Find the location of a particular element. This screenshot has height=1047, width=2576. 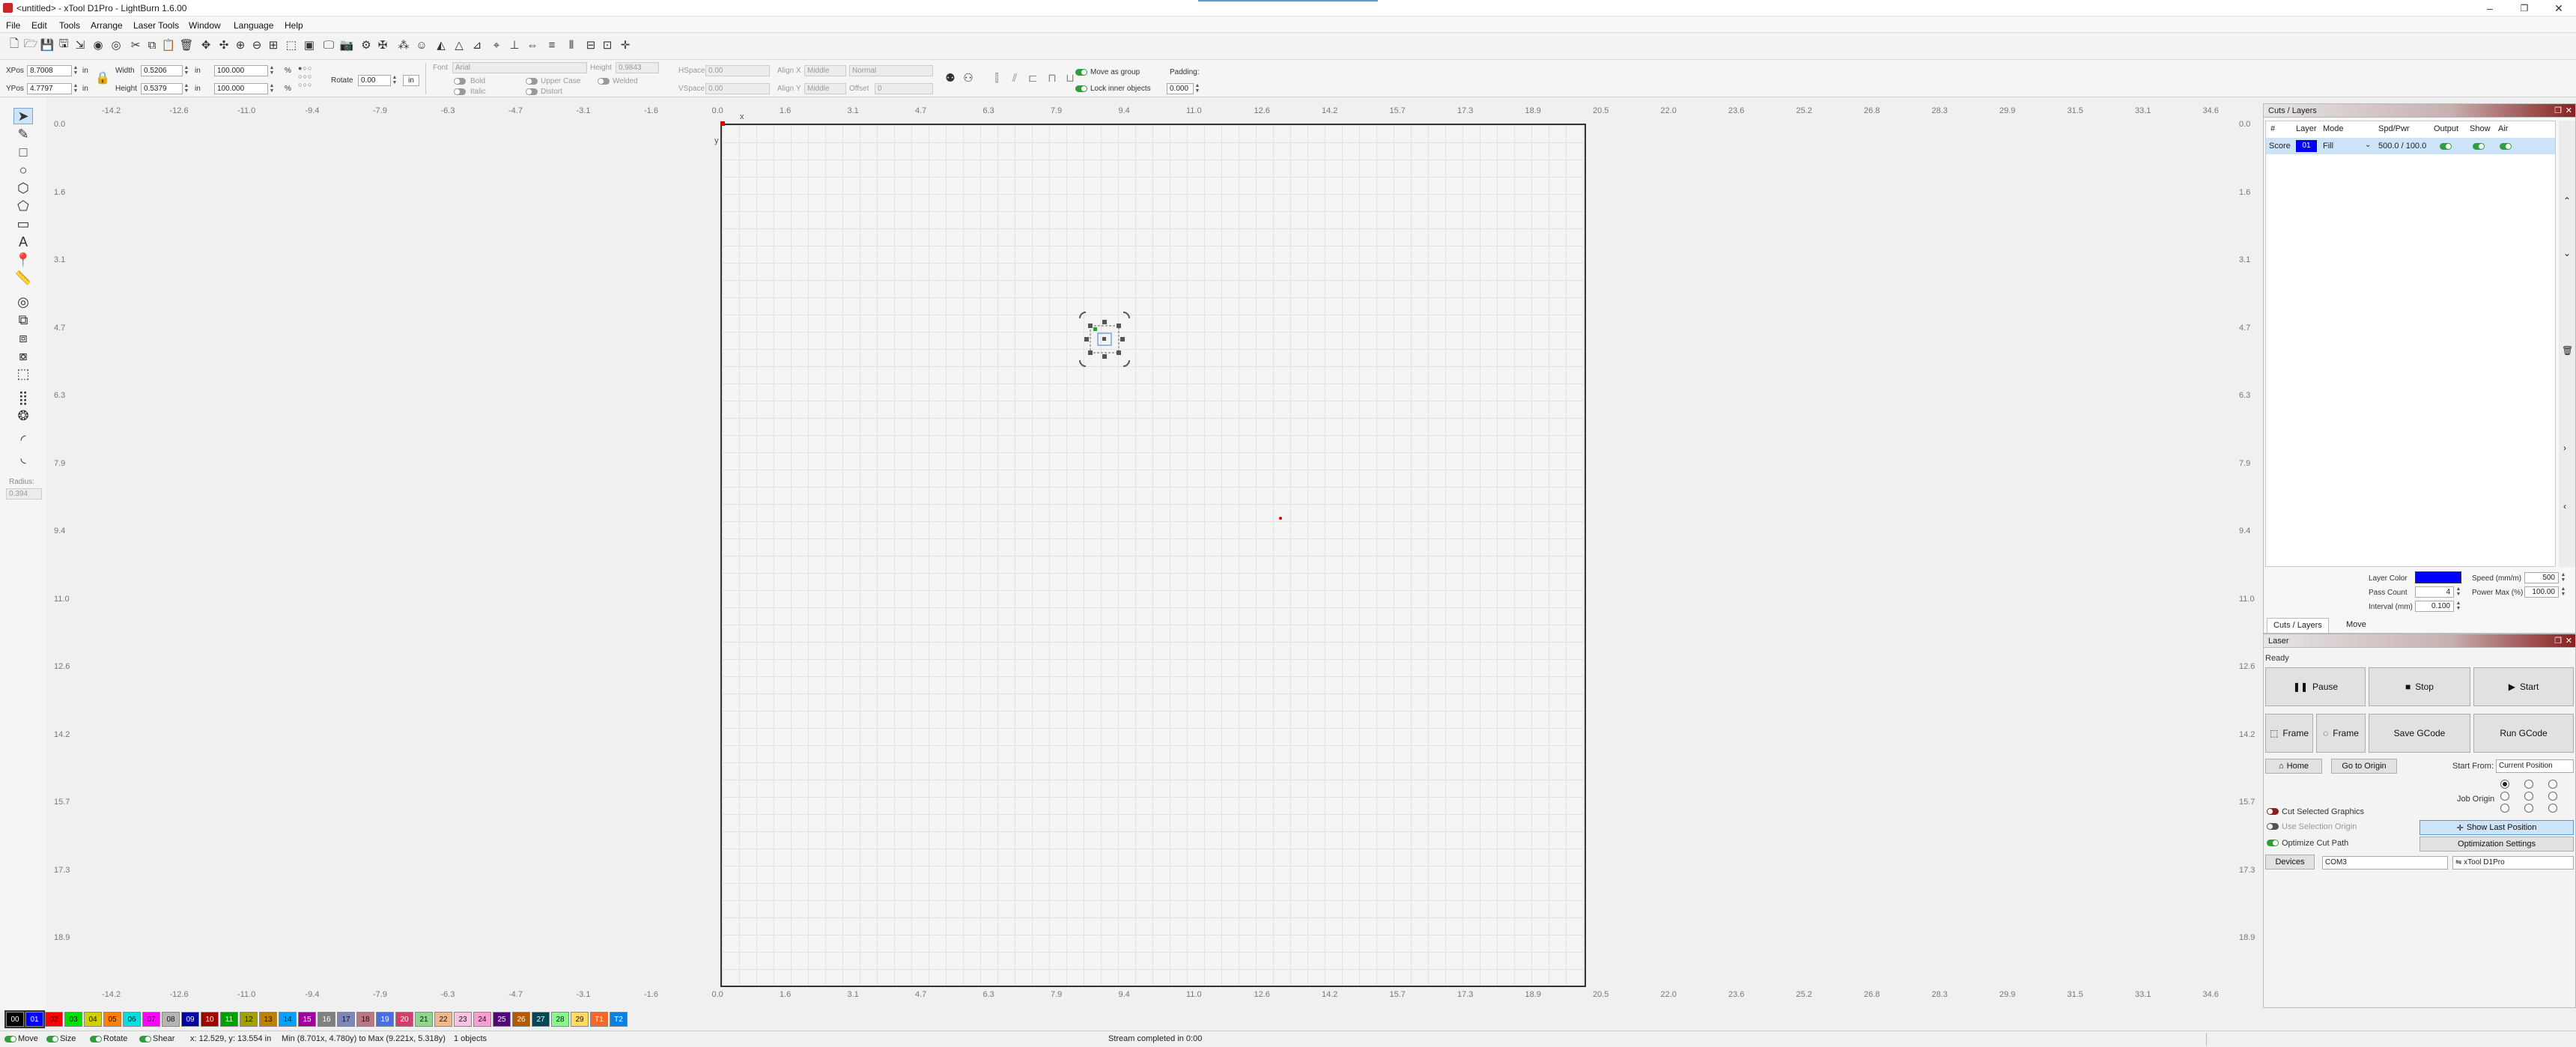

palette-swatch-05: 05 is located at coordinates (112, 1019).